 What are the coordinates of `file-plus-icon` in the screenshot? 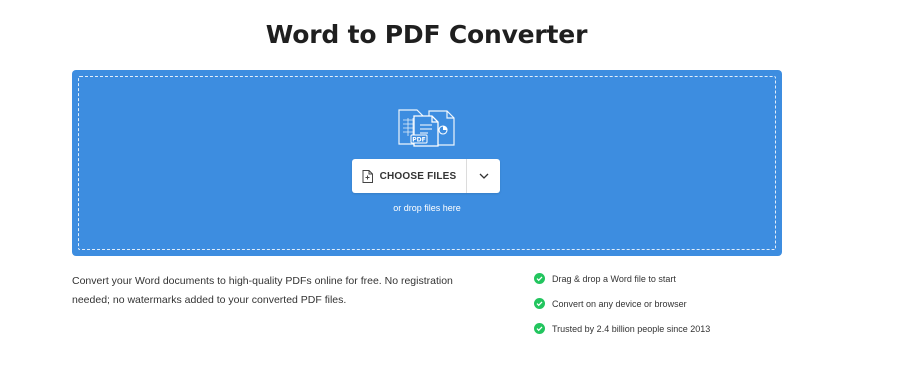 It's located at (367, 176).